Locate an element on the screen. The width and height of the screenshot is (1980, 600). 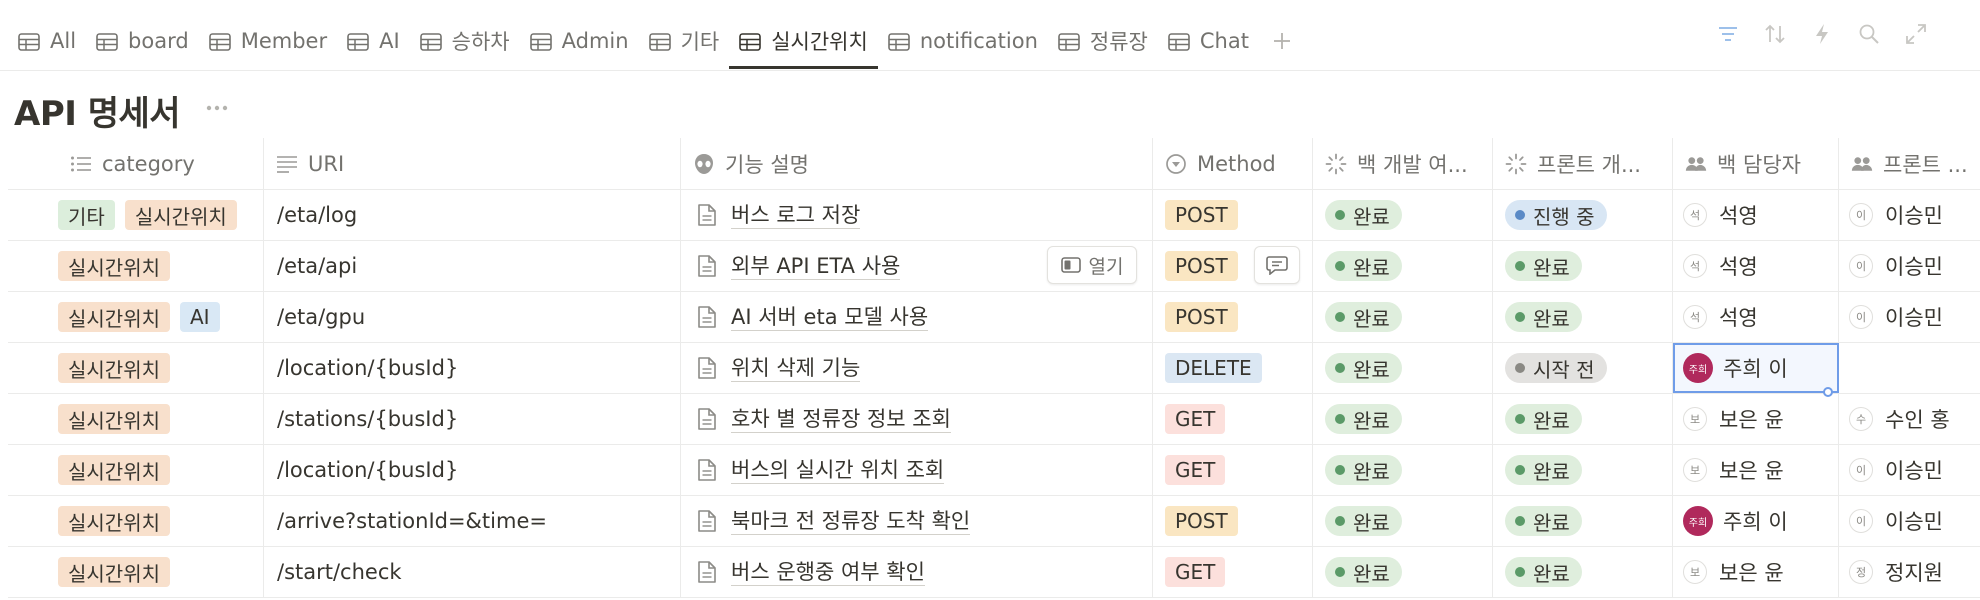
more-options-icon is located at coordinates (217, 108).